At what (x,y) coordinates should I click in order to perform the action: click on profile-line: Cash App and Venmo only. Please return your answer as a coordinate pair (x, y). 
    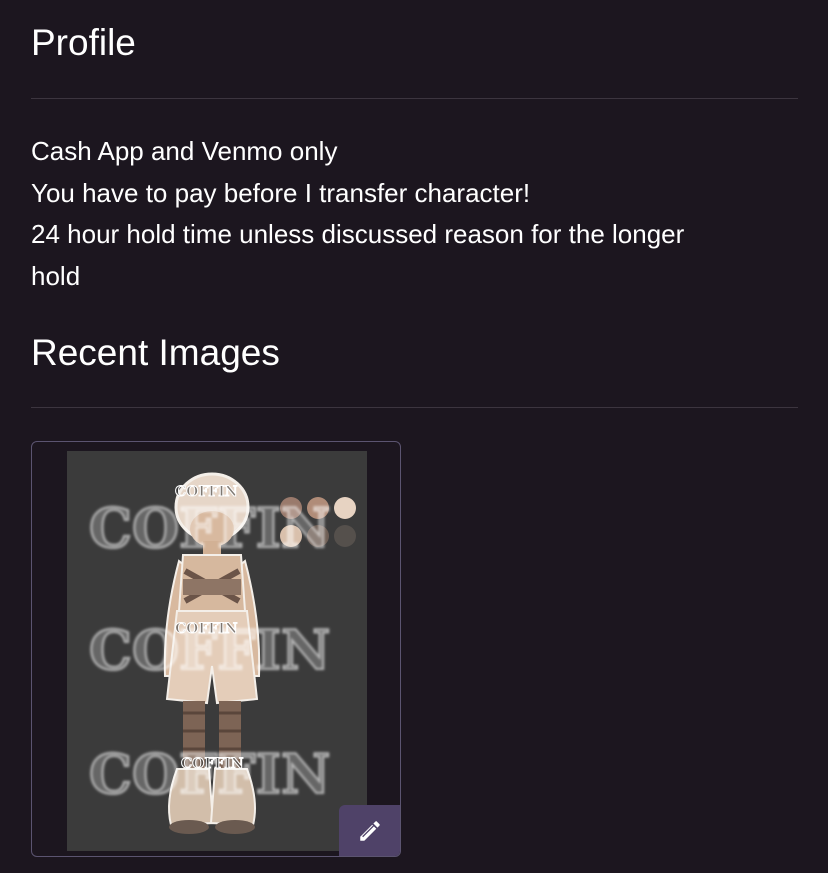
    Looking at the image, I should click on (184, 151).